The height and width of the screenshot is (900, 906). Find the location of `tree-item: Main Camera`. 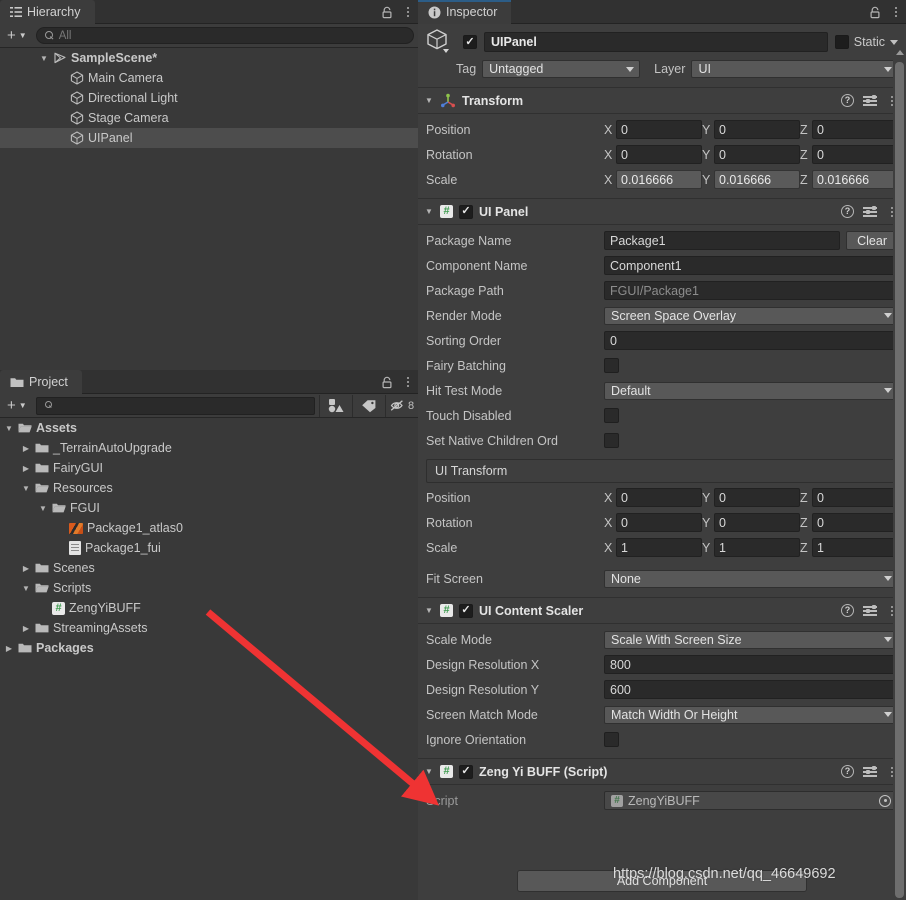

tree-item: Main Camera is located at coordinates (209, 78).